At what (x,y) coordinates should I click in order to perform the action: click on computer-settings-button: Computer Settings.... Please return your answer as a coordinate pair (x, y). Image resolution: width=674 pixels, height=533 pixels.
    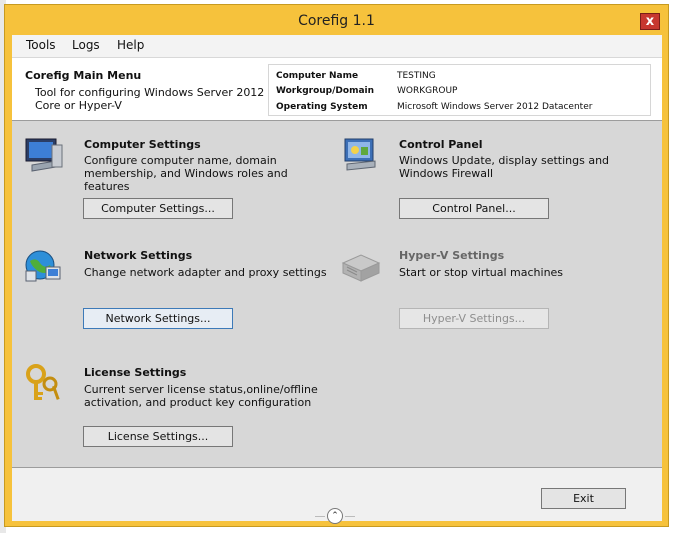
    Looking at the image, I should click on (158, 208).